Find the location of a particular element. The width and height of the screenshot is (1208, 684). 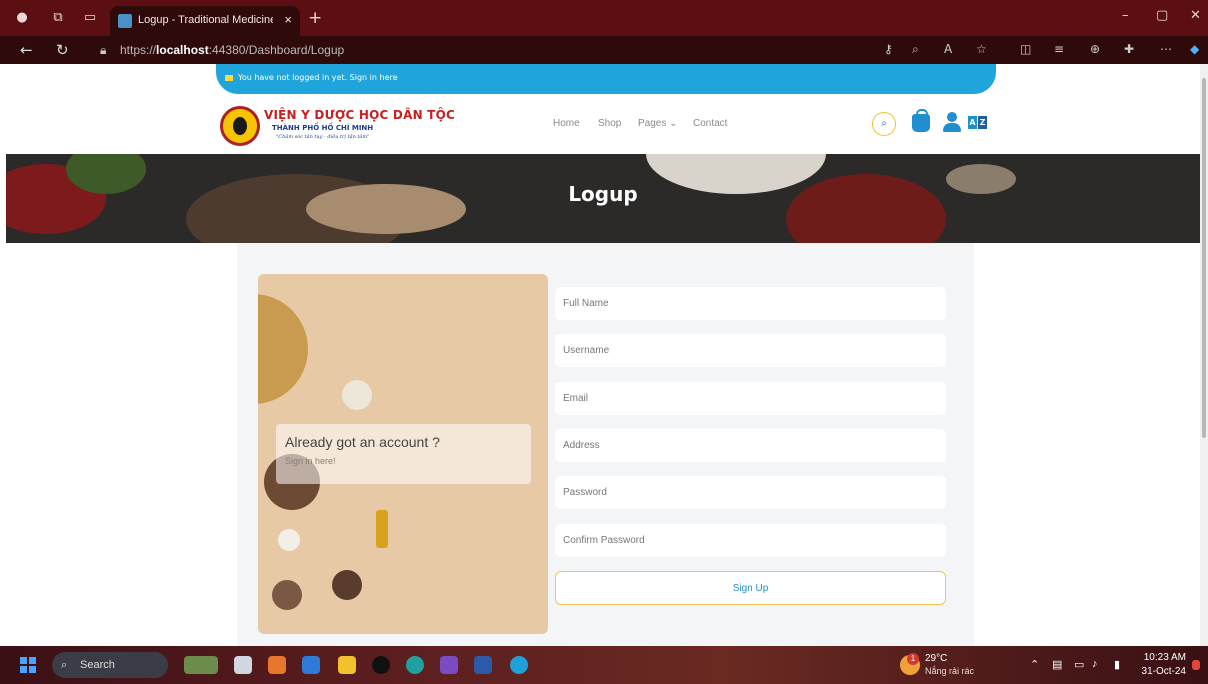

word-icon is located at coordinates (483, 665).